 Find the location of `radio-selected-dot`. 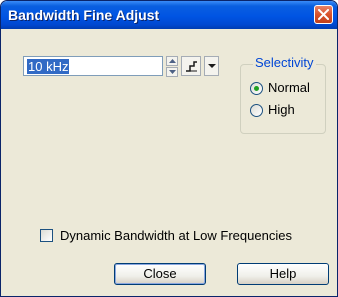

radio-selected-dot is located at coordinates (256, 88).